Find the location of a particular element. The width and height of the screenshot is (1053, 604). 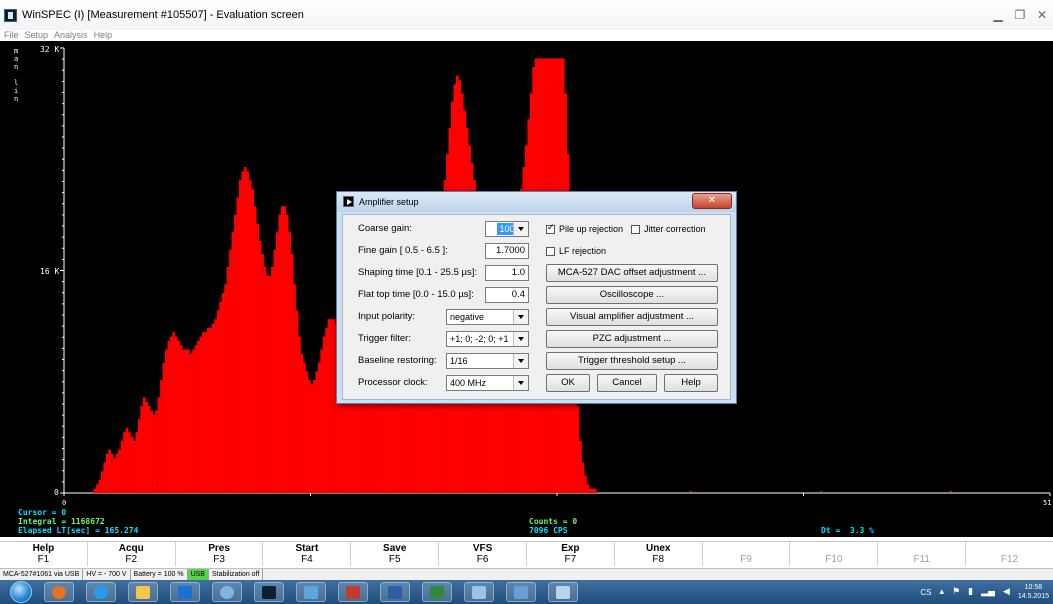

lf-rejection-label: LF rejection is located at coordinates (583, 251).